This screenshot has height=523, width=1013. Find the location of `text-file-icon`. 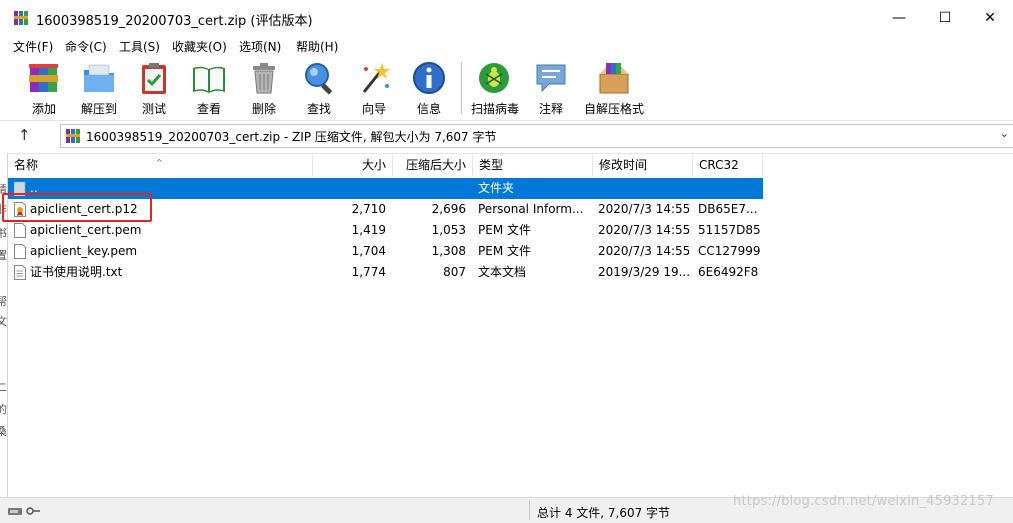

text-file-icon is located at coordinates (20, 272).